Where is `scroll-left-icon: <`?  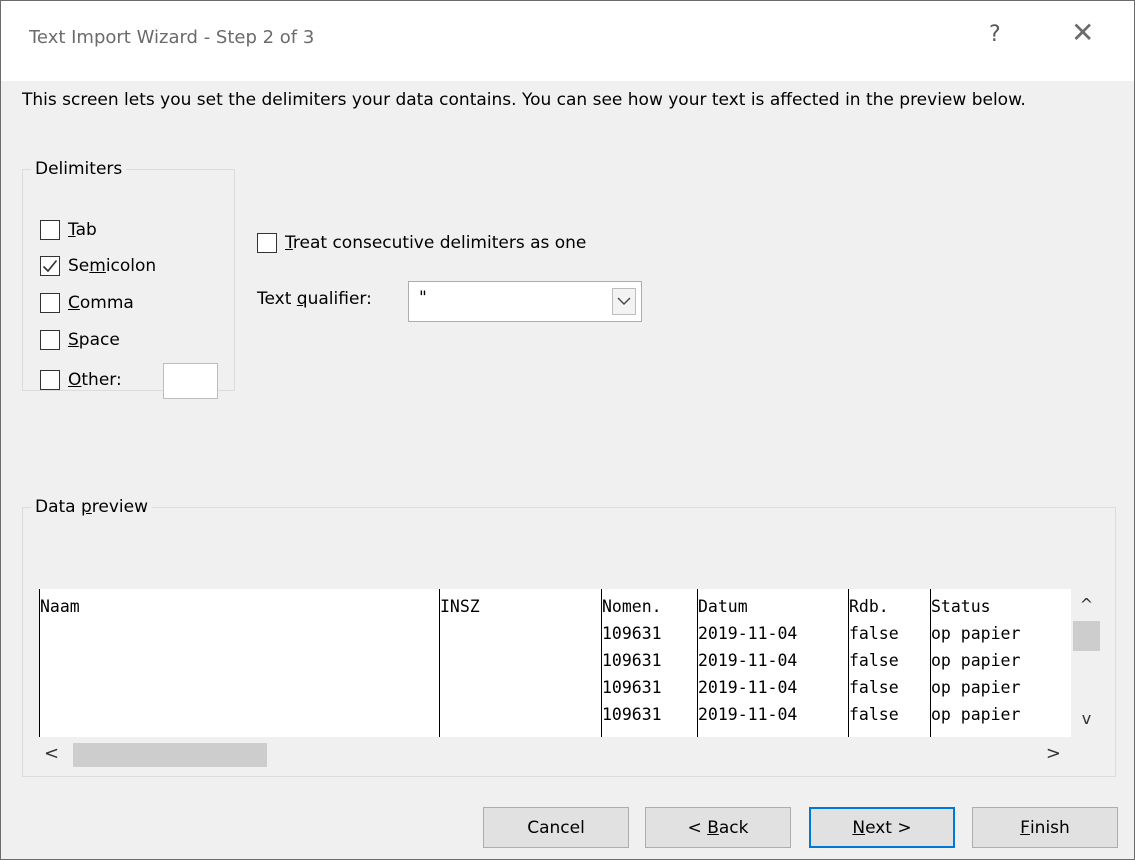
scroll-left-icon: < is located at coordinates (51, 753).